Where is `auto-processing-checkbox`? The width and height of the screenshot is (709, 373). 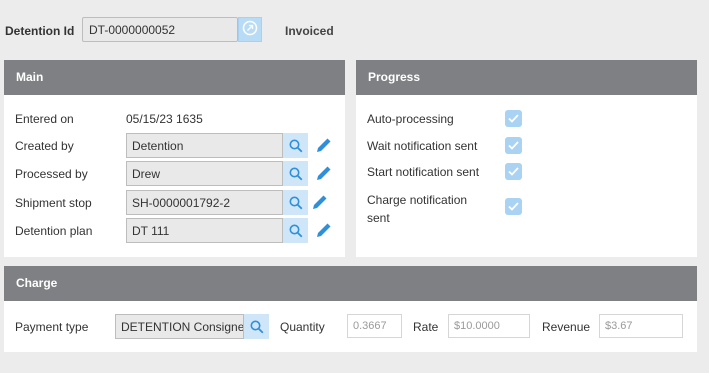 auto-processing-checkbox is located at coordinates (513, 118).